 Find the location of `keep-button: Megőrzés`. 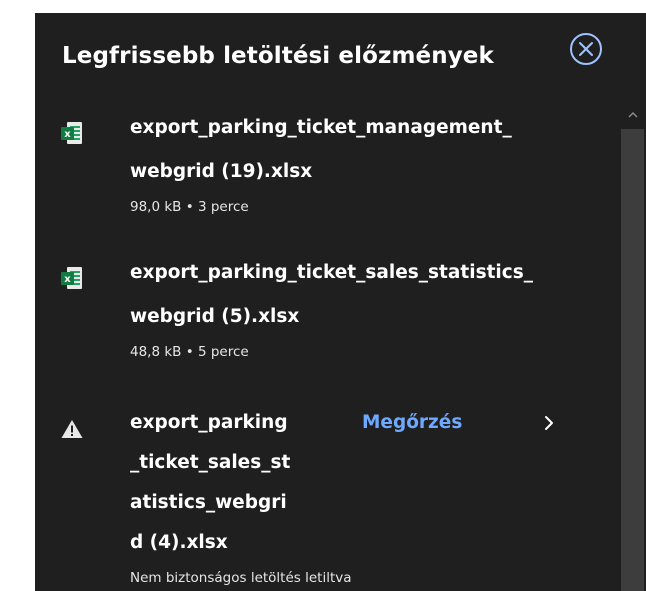

keep-button: Megőrzés is located at coordinates (412, 423).